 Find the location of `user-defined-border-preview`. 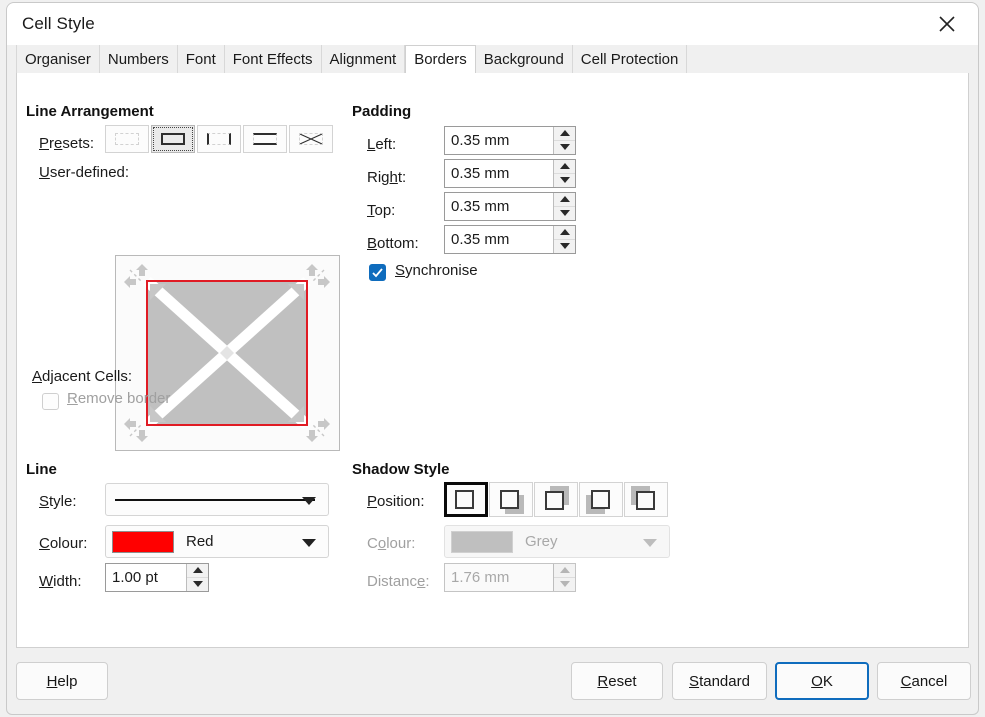

user-defined-border-preview is located at coordinates (227, 353).